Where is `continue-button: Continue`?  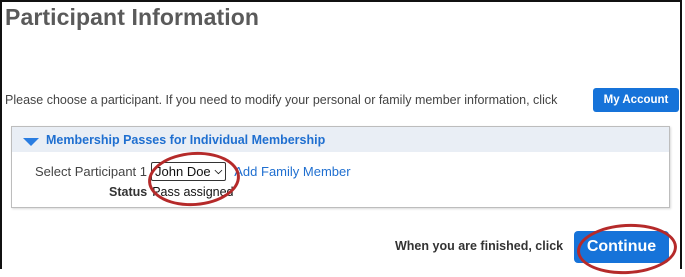
continue-button: Continue is located at coordinates (621, 247).